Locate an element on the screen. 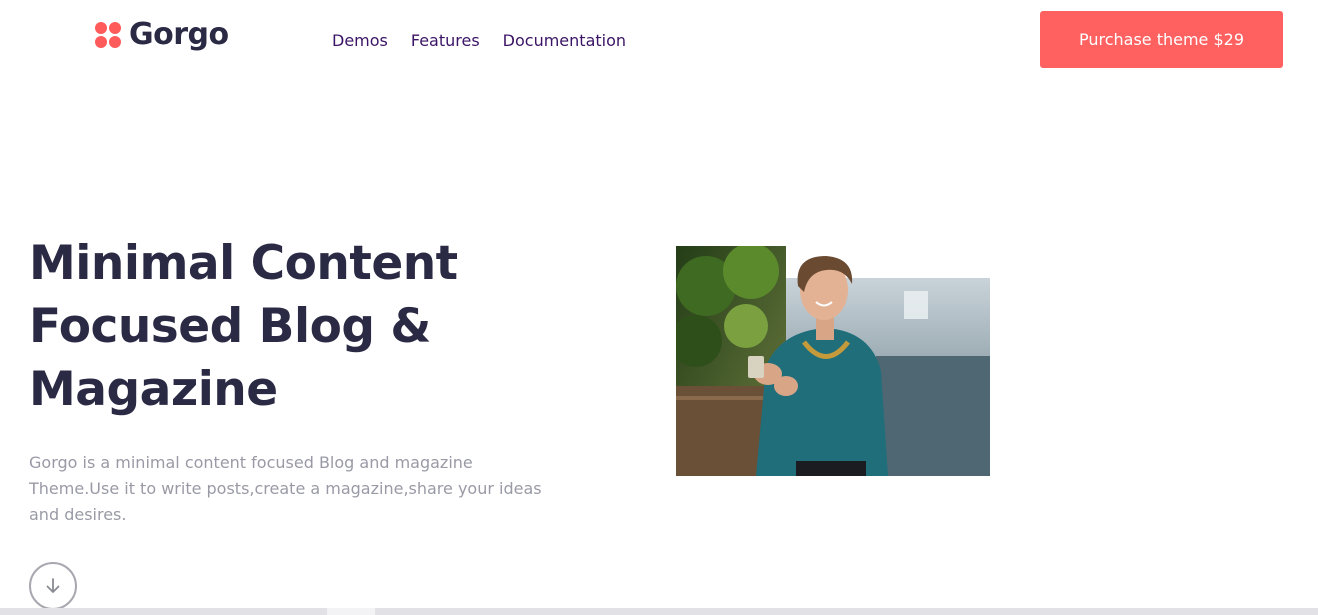 Image resolution: width=1318 pixels, height=615 pixels. scroll-down-button is located at coordinates (53, 586).